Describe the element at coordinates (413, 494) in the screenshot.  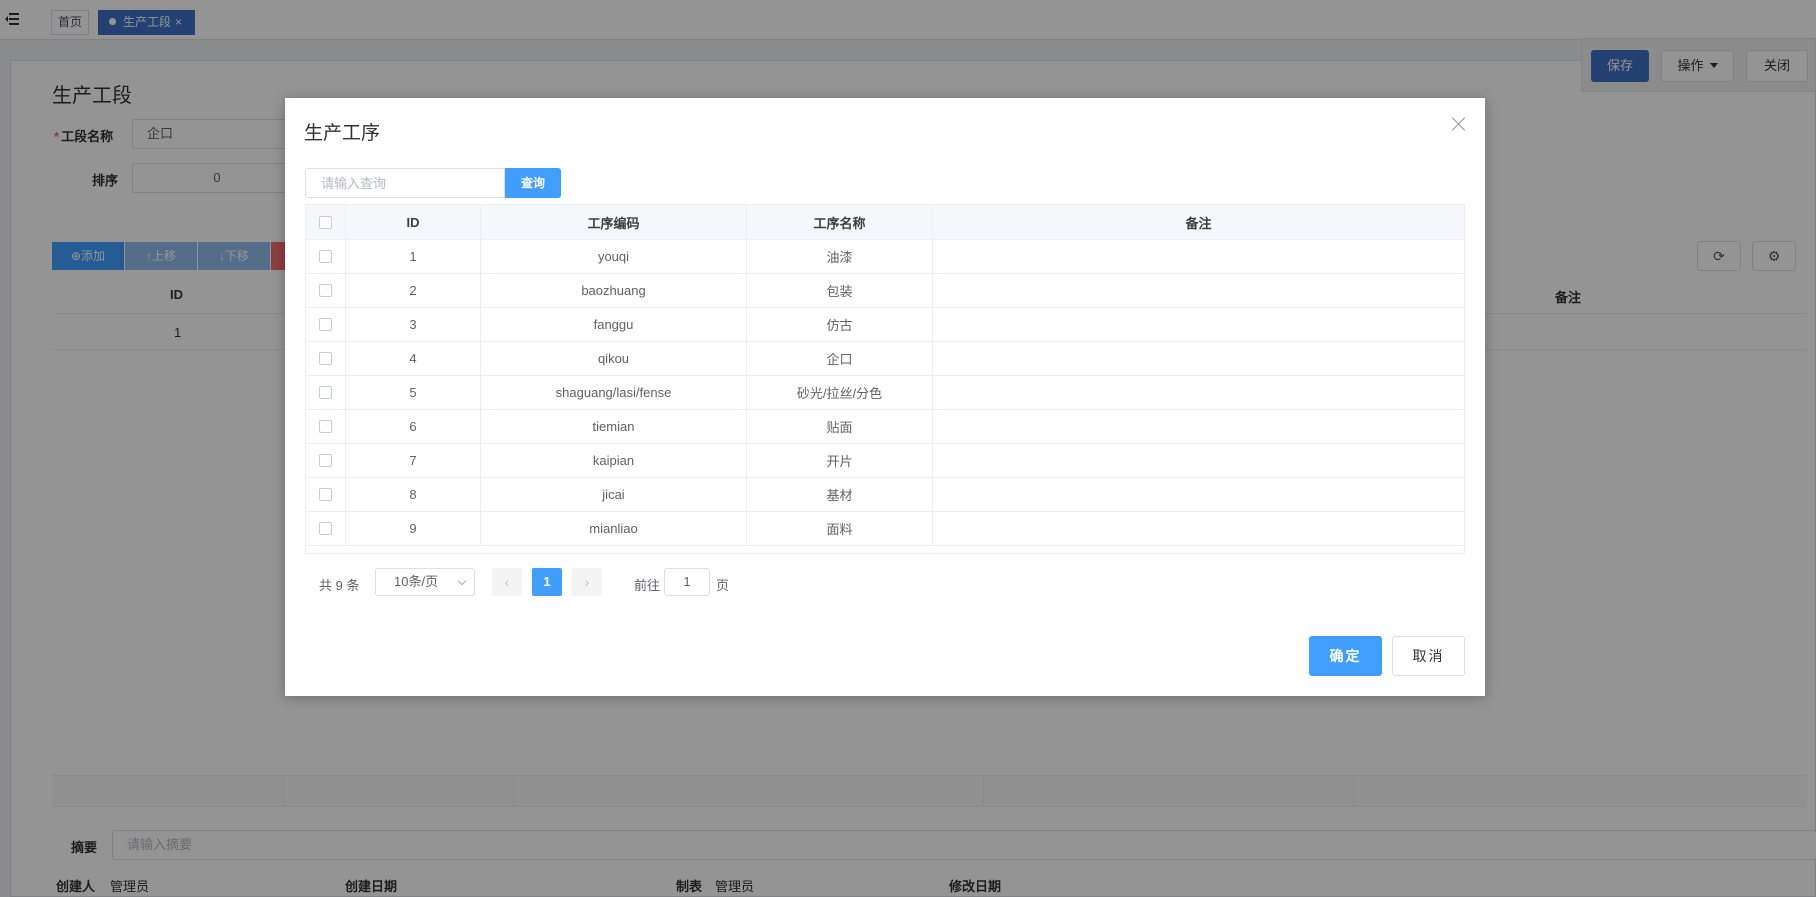
I see `cell-id: 8` at that location.